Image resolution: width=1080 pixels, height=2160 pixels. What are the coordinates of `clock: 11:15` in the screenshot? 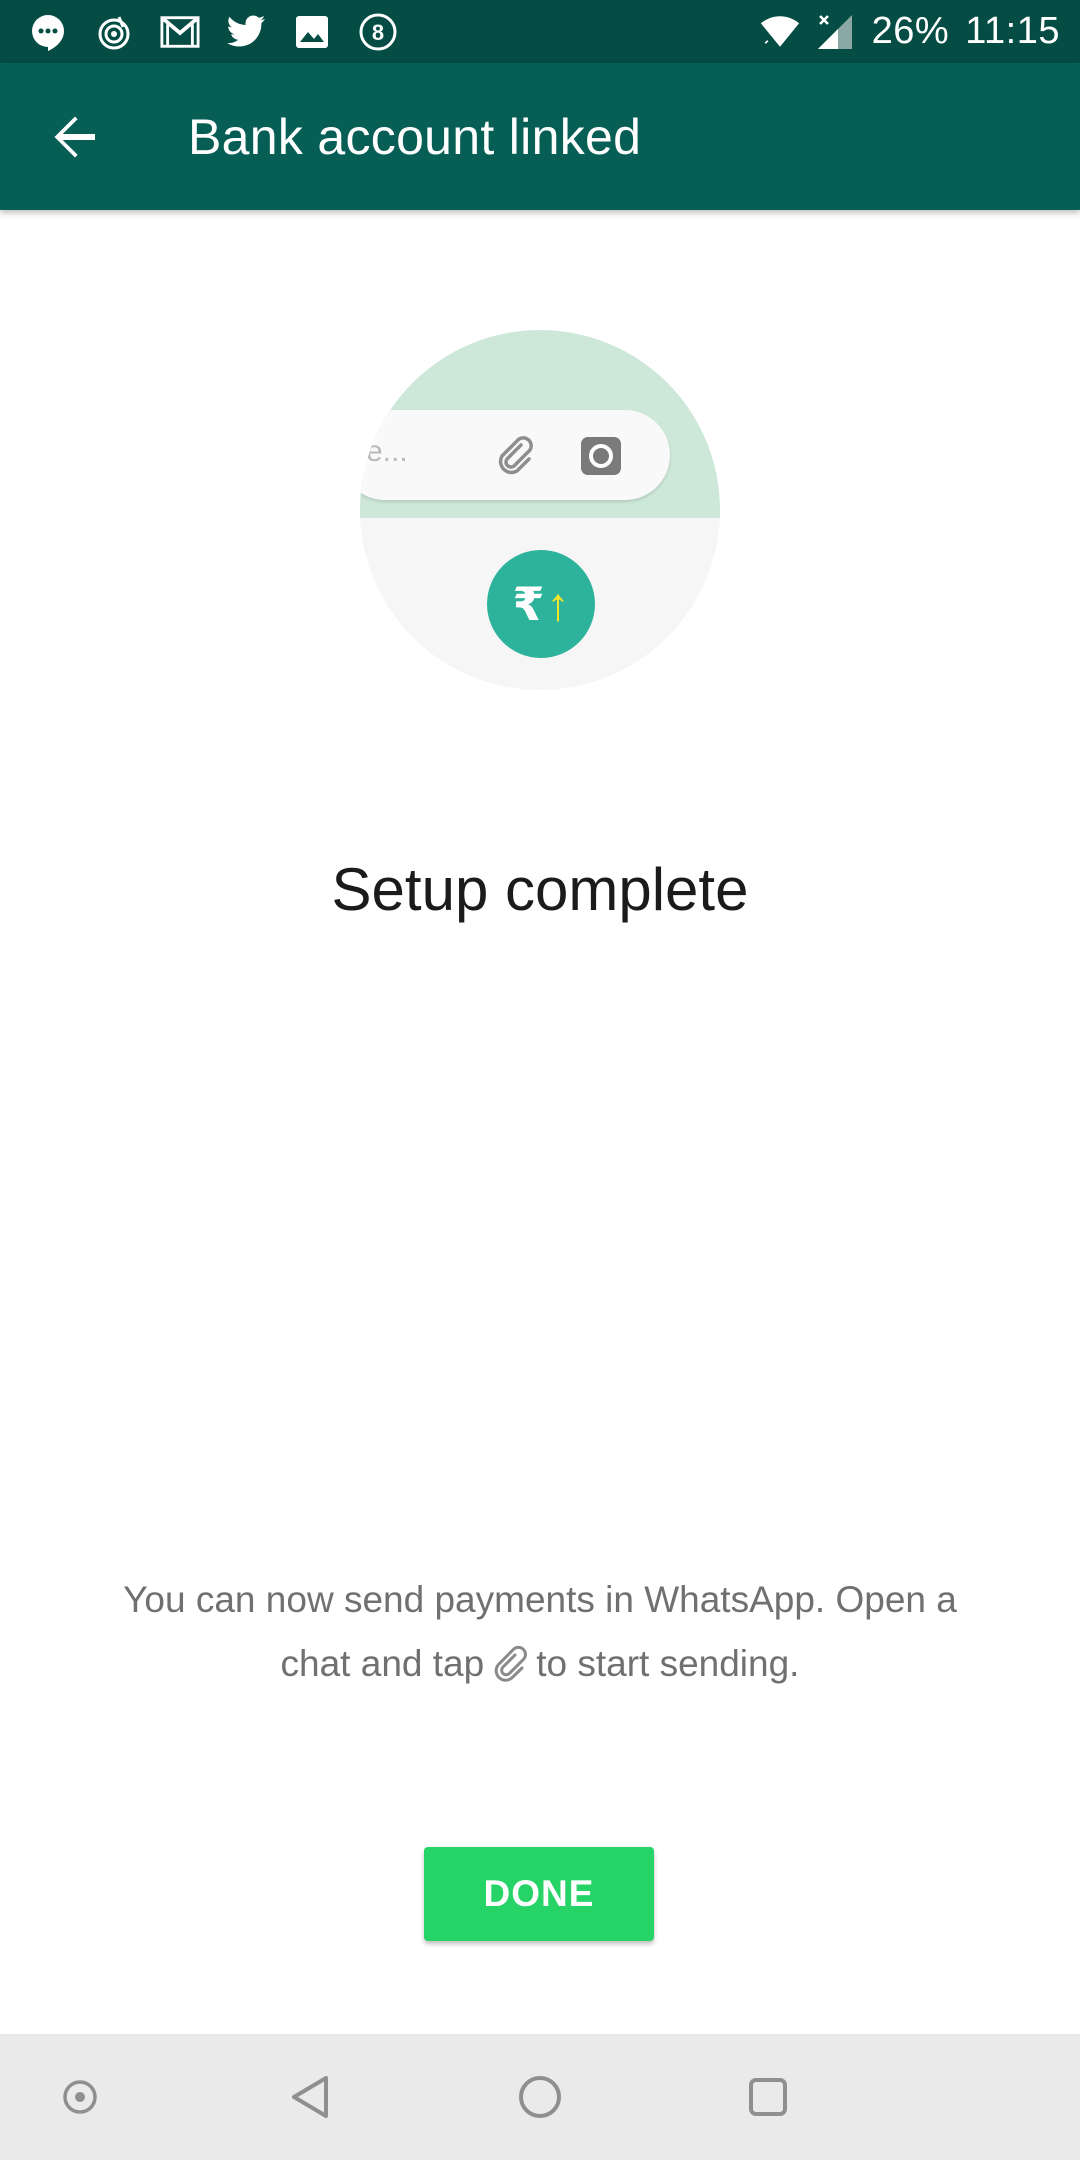 It's located at (1012, 31).